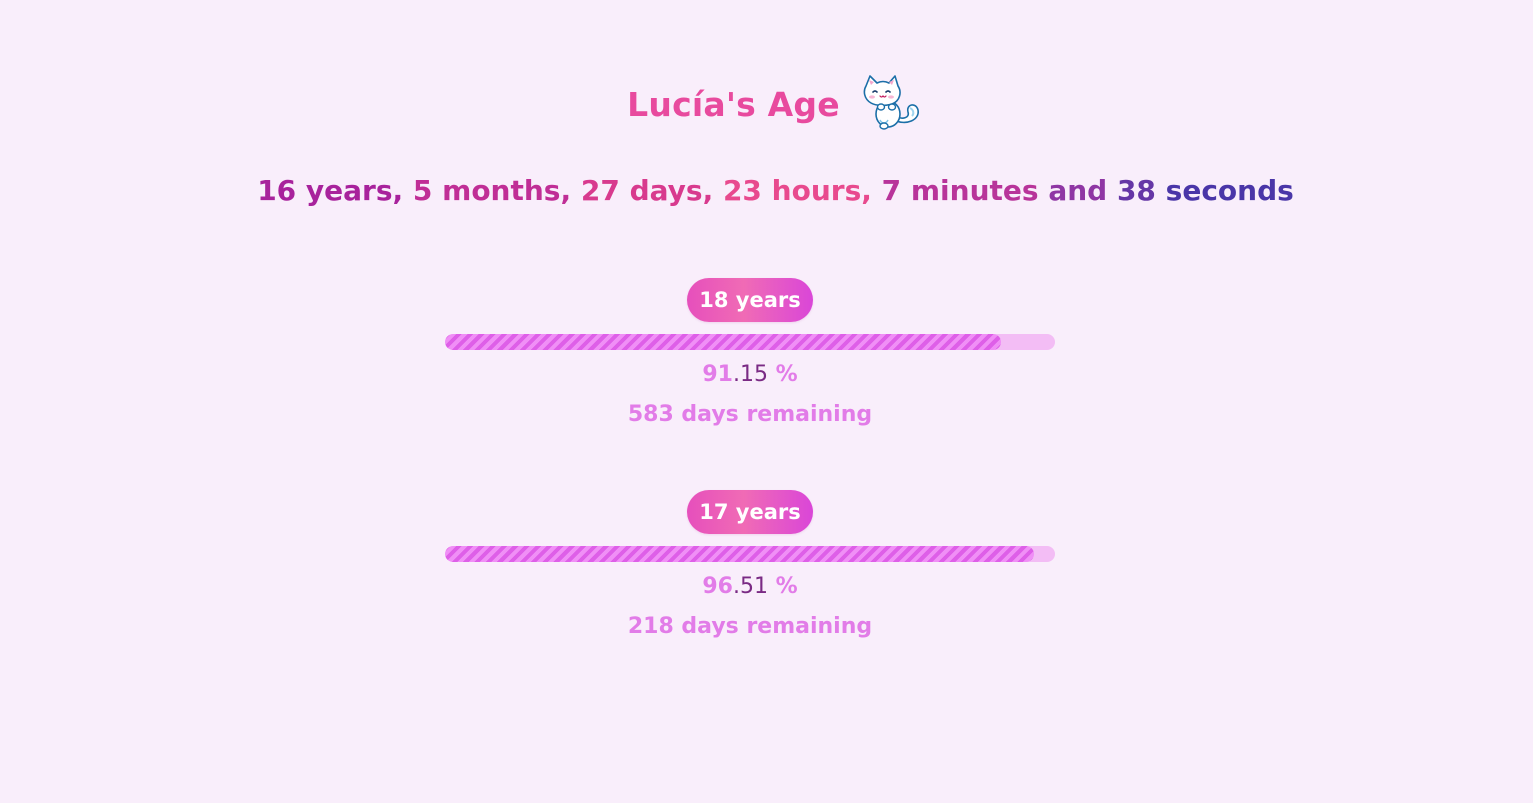 The image size is (1533, 803). I want to click on age-seconds-number: 38, so click(1136, 190).